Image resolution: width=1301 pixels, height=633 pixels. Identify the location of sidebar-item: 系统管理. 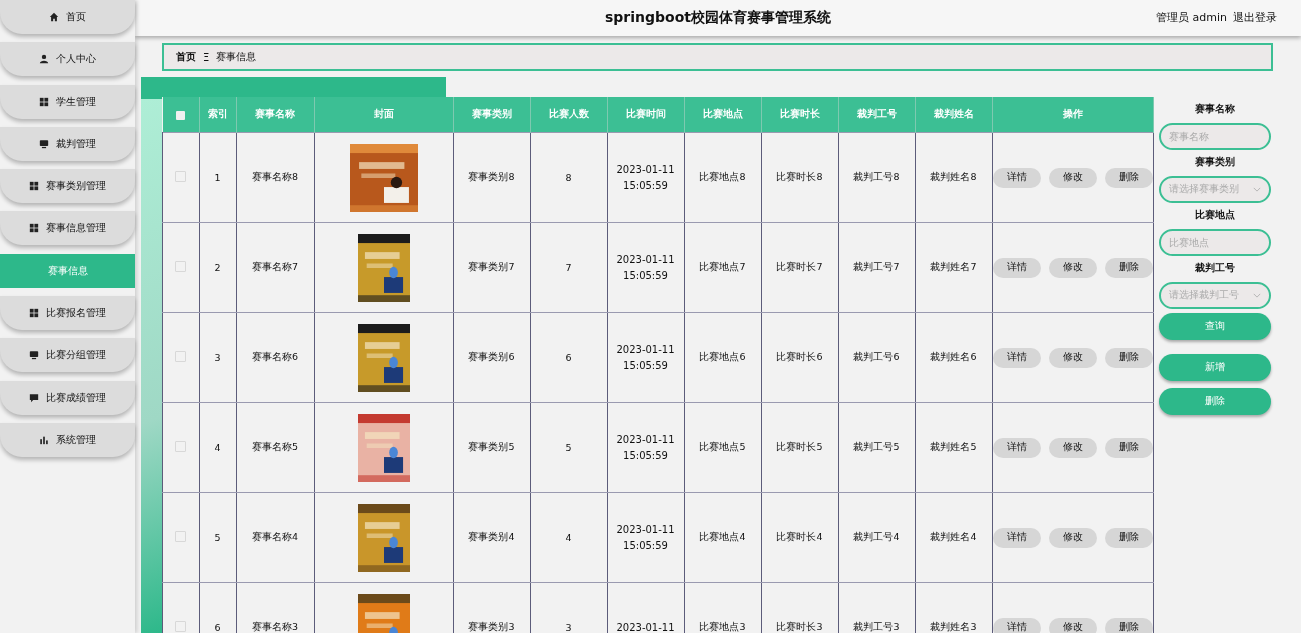
(67, 439).